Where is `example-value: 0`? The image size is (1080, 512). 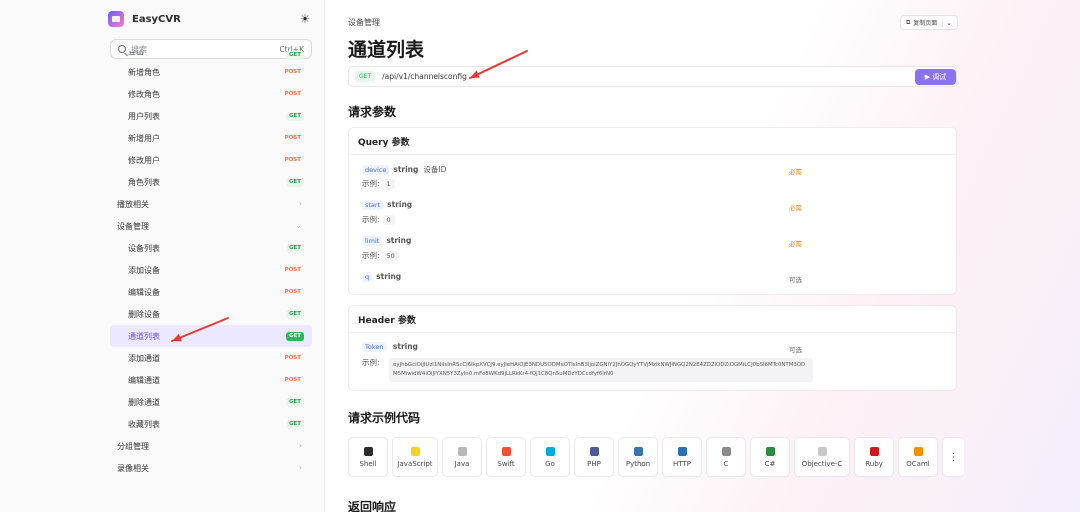 example-value: 0 is located at coordinates (388, 220).